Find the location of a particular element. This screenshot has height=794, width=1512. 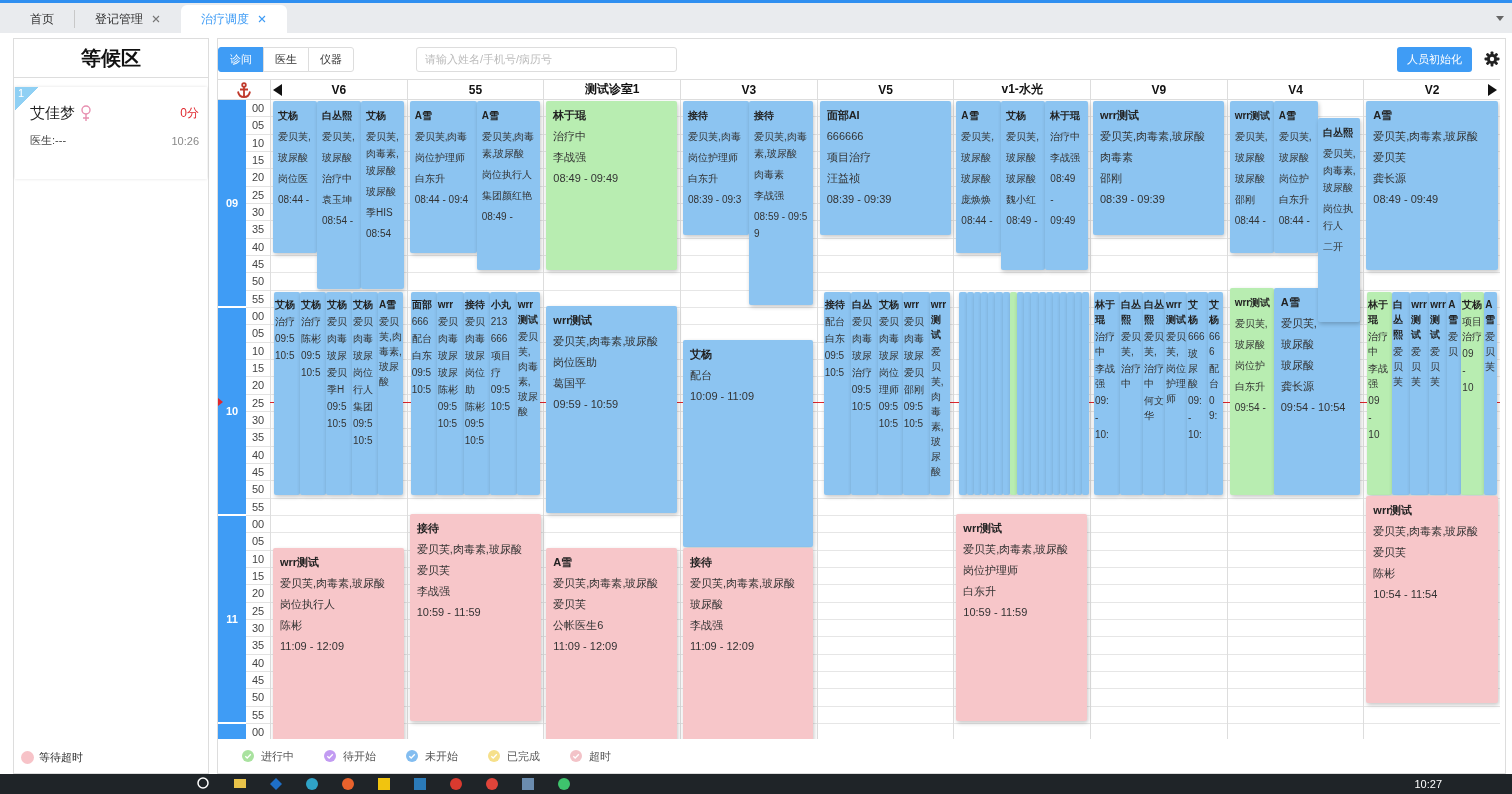

appointment-card: A雪 爱贝芙,肉毒 岗位护理师 白东升 08:44 - 09:4 is located at coordinates (443, 177).